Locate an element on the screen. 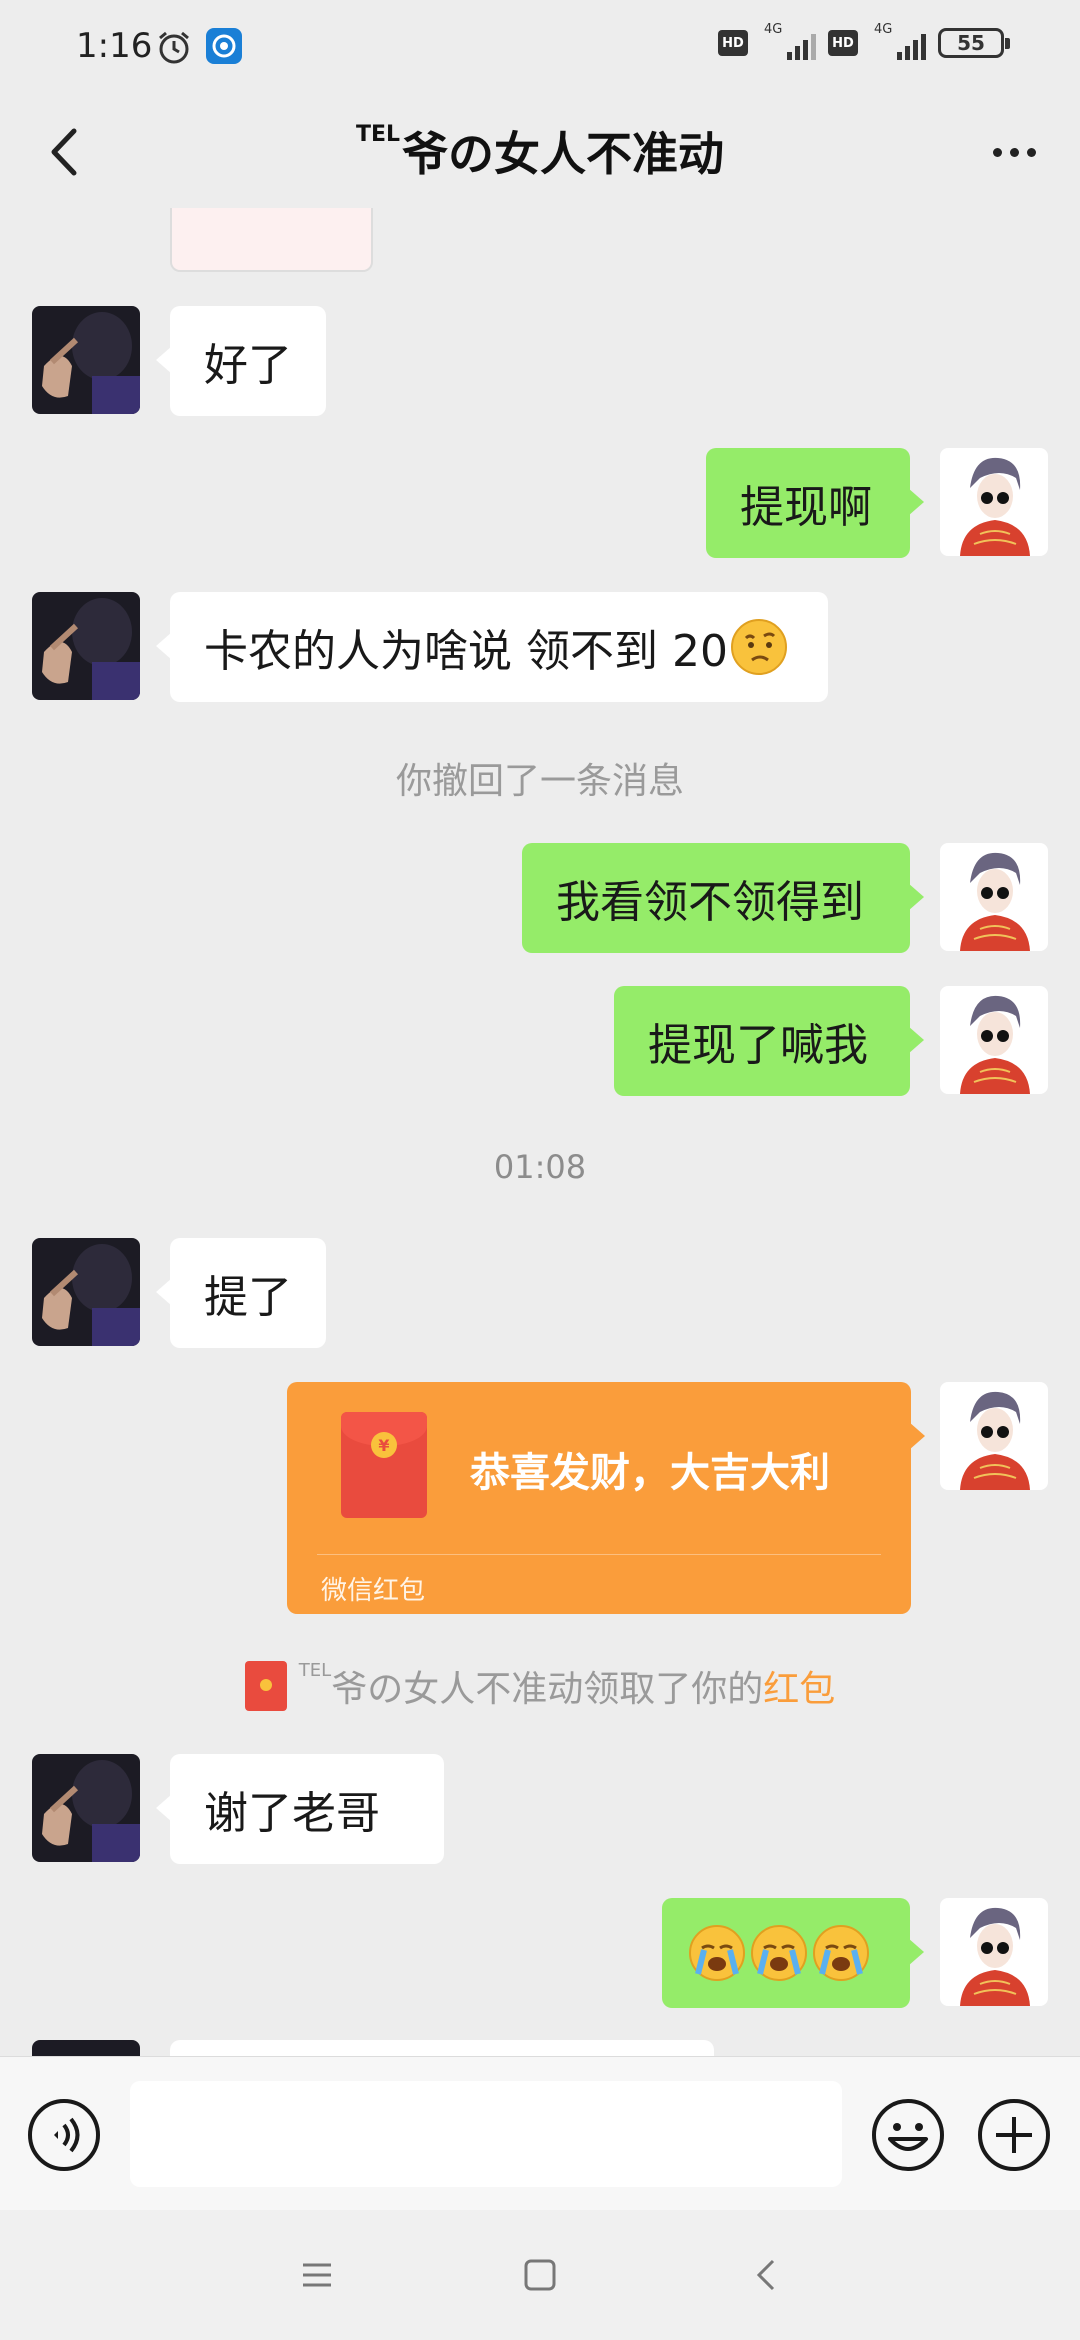  message-text: 卡农的人为啥说 领不到 20 is located at coordinates (466, 651).